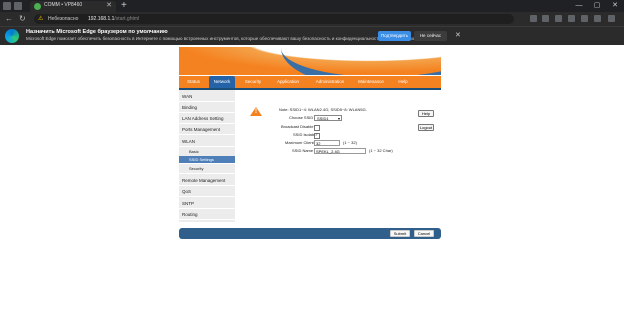 The width and height of the screenshot is (624, 336). Describe the element at coordinates (207, 97) in the screenshot. I see `sidebar-item-wan: WAN` at that location.